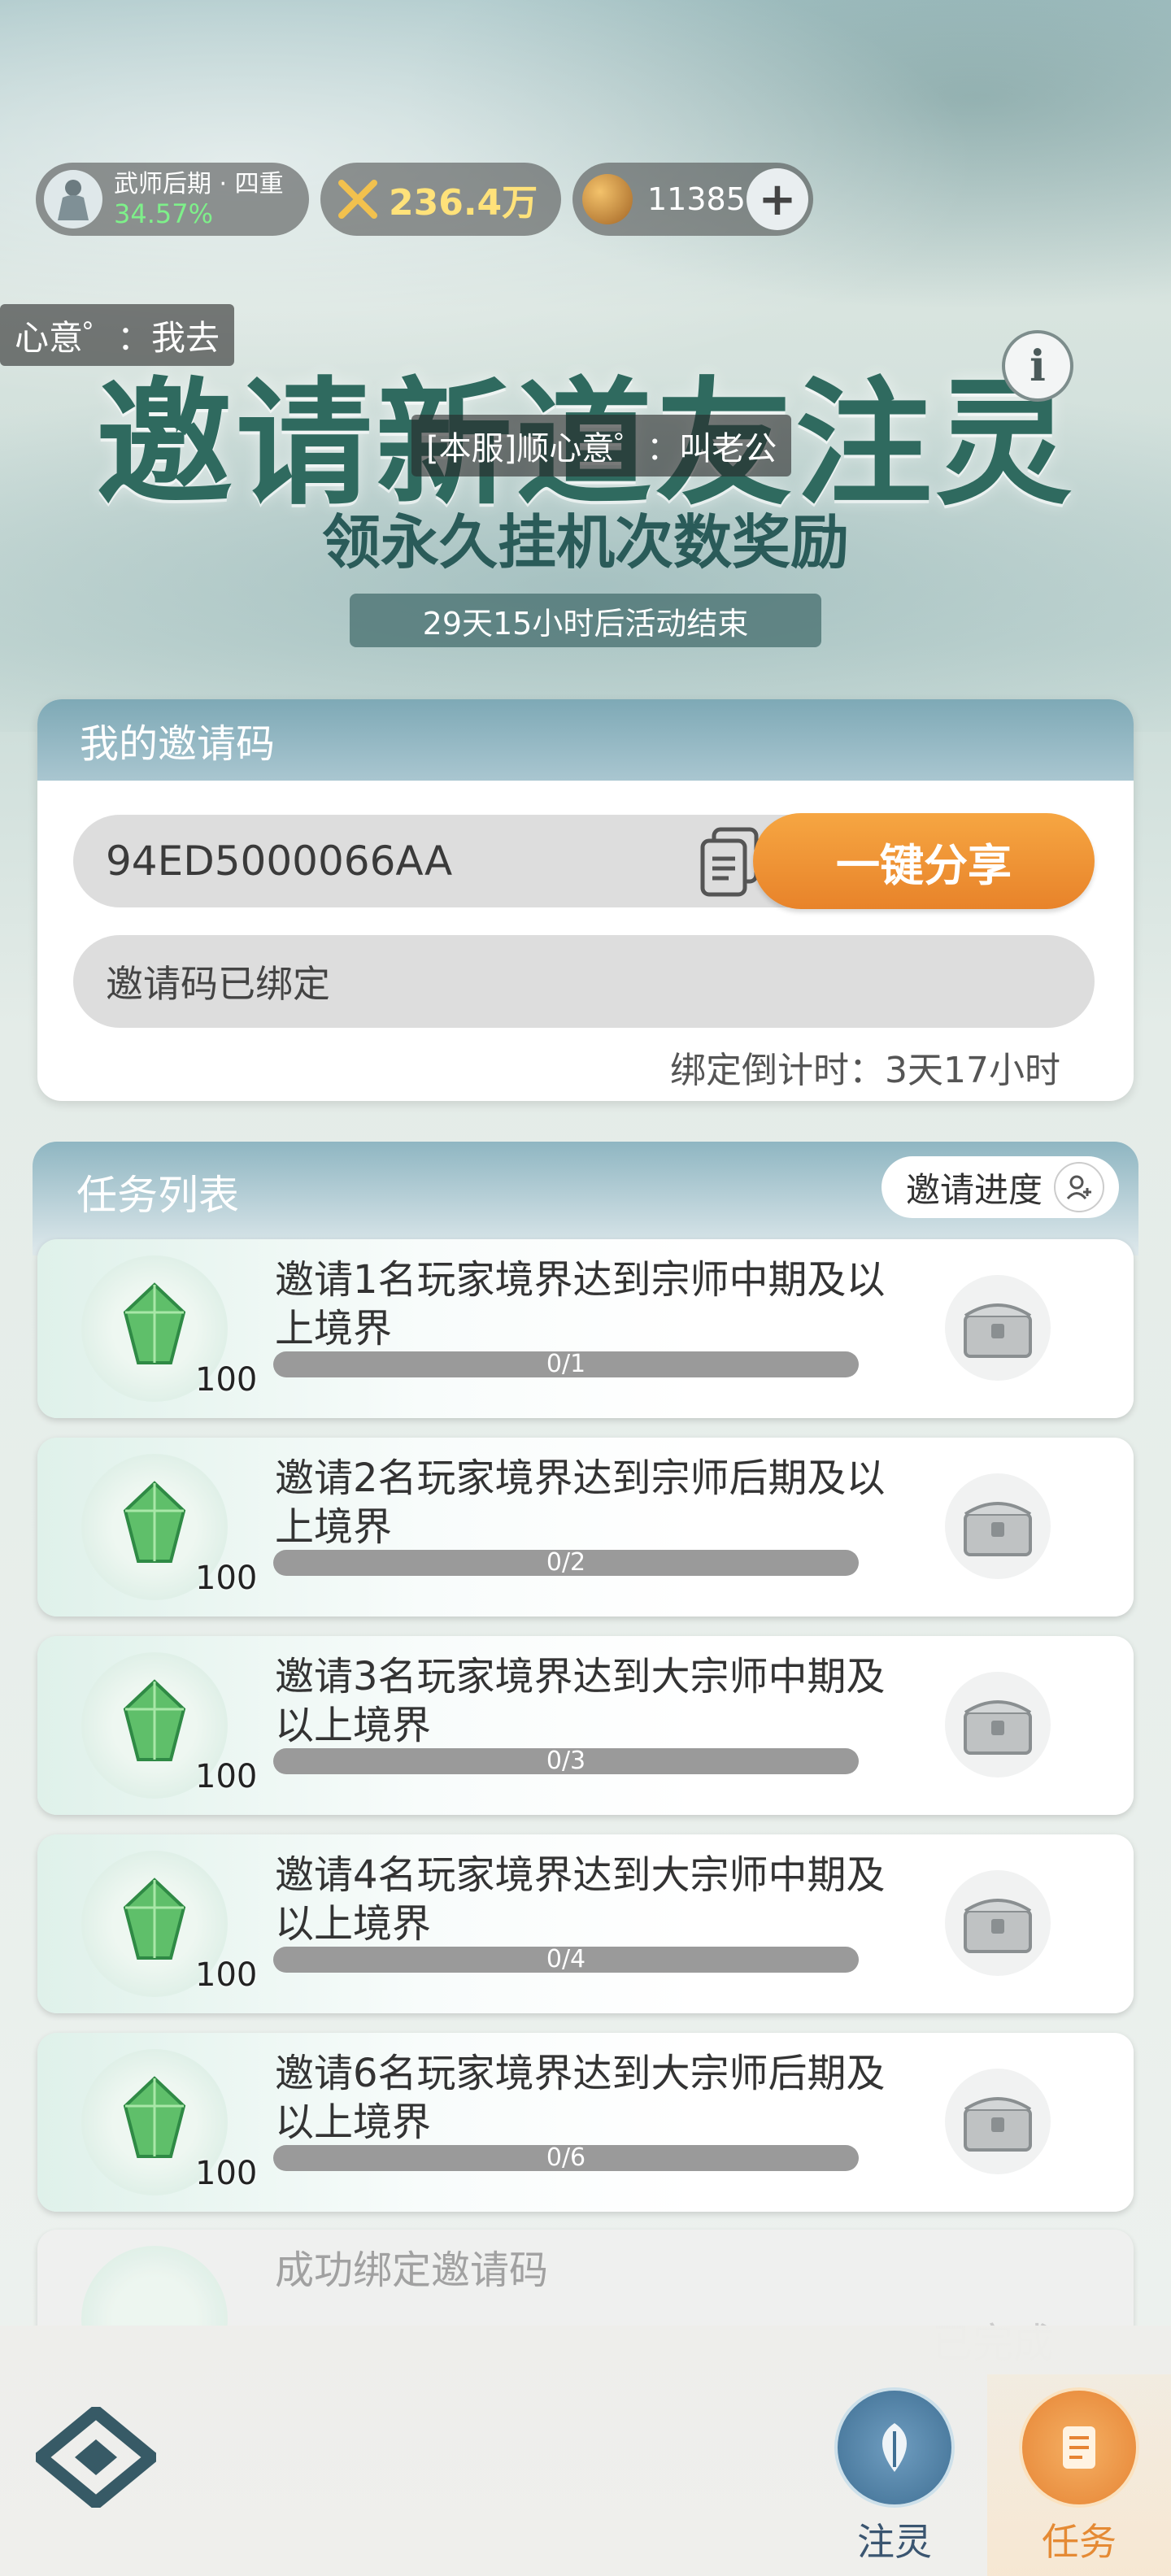 Image resolution: width=1171 pixels, height=2576 pixels. Describe the element at coordinates (581, 1304) in the screenshot. I see `task-description: 邀请1名玩家境界达到宗师中期及以上境界` at that location.